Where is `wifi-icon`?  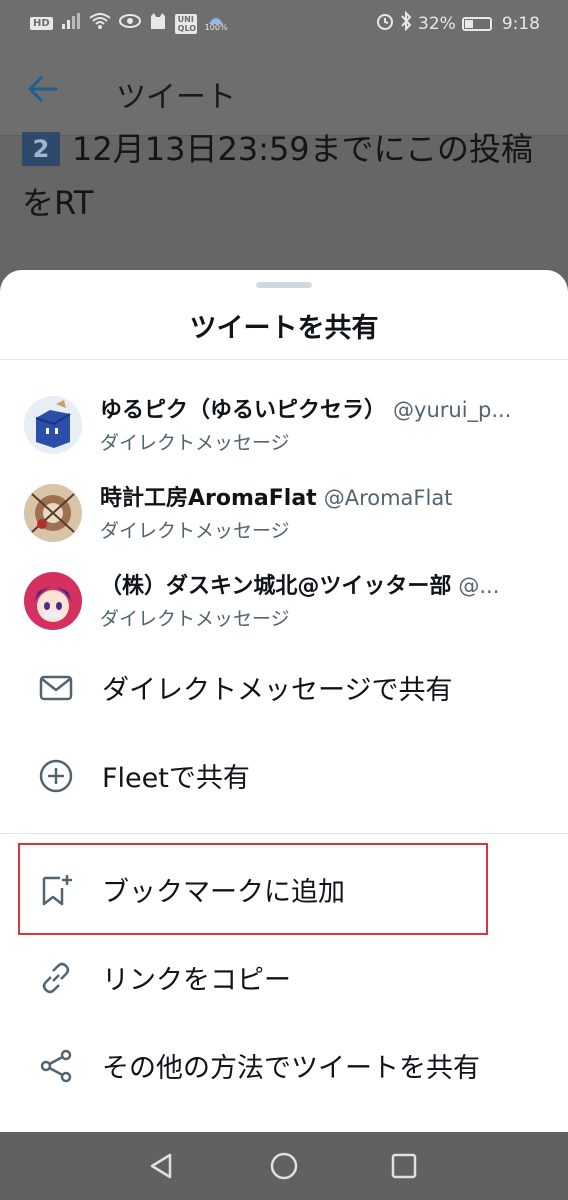
wifi-icon is located at coordinates (100, 23).